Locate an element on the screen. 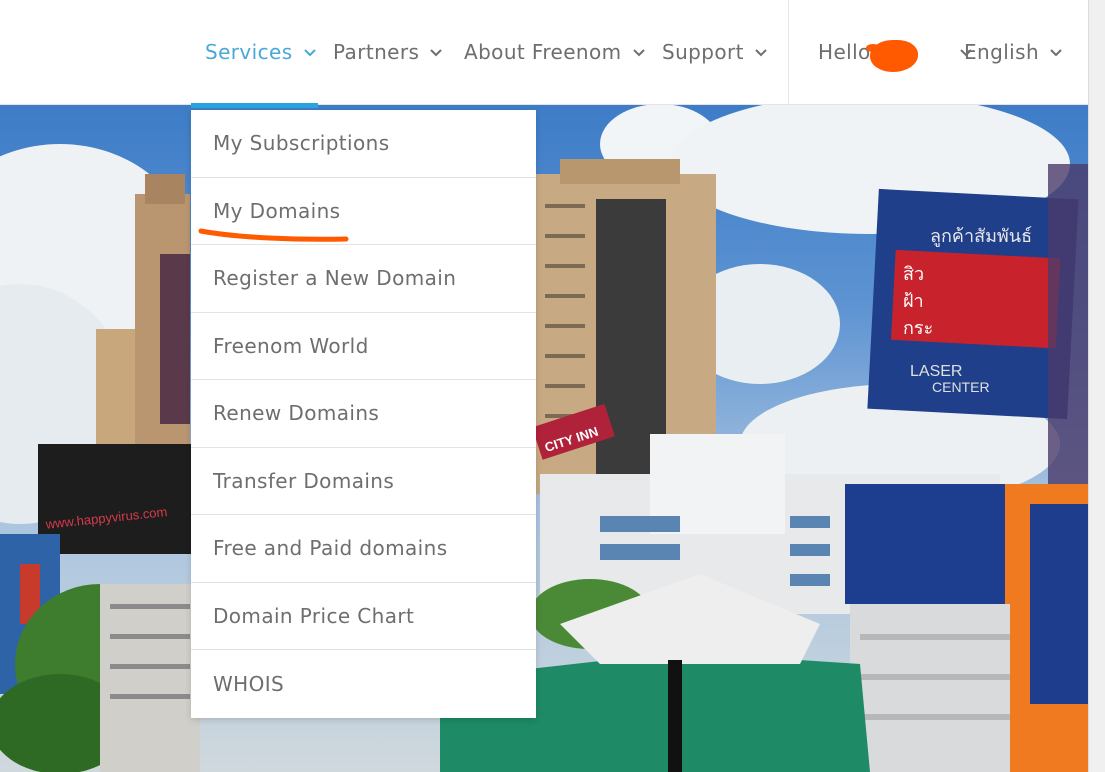  menu-item-register-new-domain: Register a New Domain is located at coordinates (363, 279).